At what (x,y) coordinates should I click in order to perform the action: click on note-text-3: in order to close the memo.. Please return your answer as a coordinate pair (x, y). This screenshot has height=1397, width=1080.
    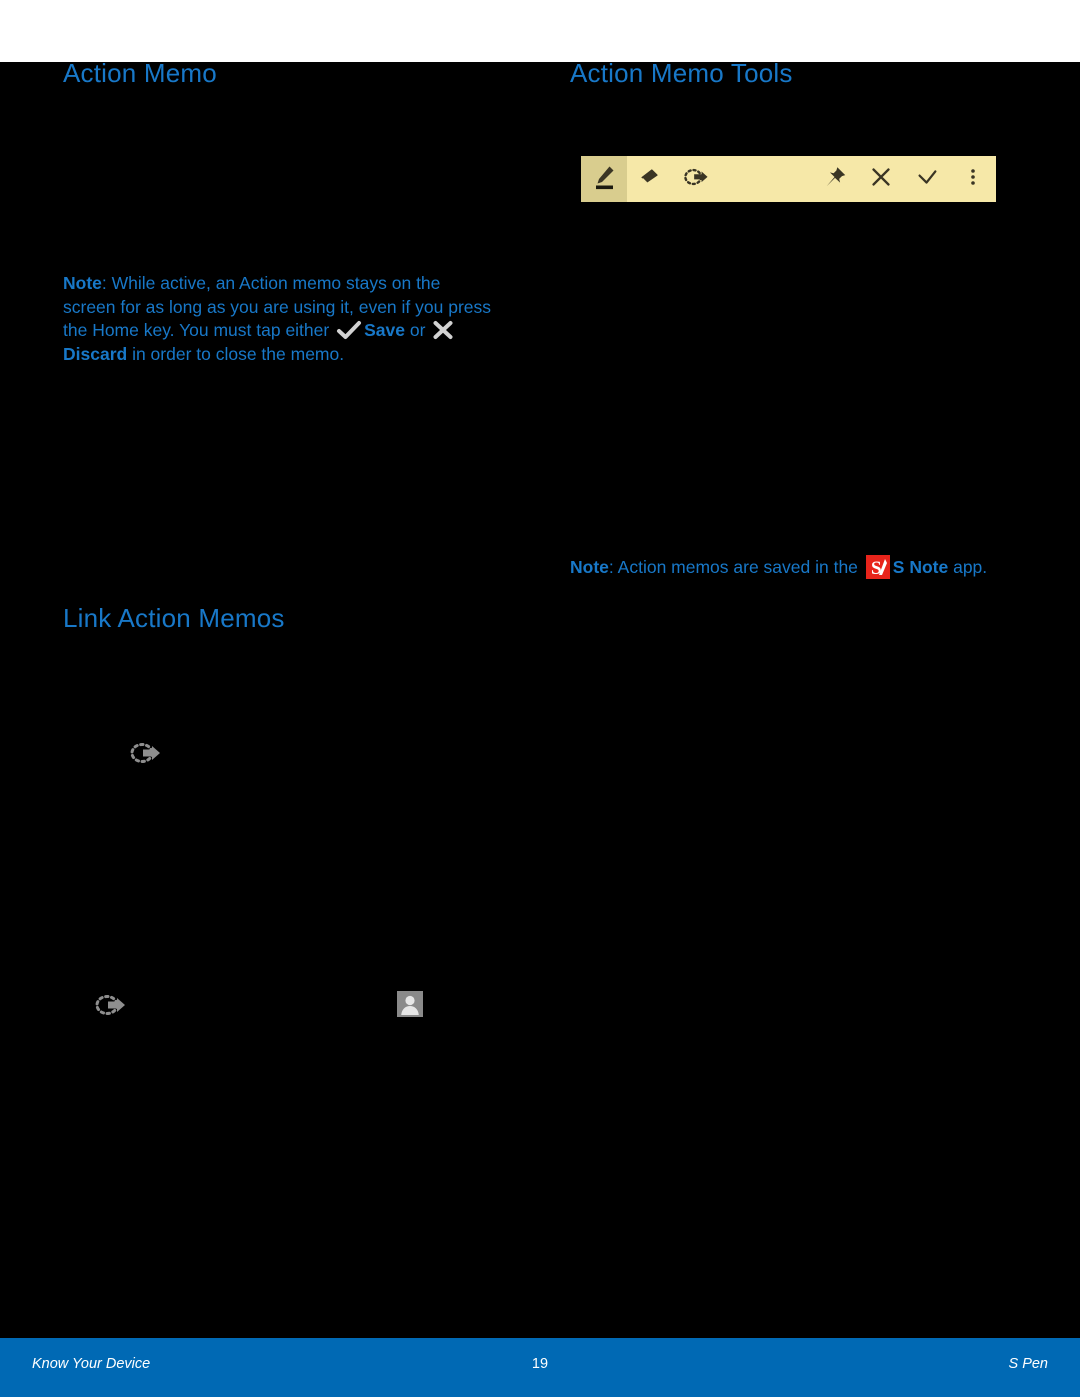
    Looking at the image, I should click on (236, 353).